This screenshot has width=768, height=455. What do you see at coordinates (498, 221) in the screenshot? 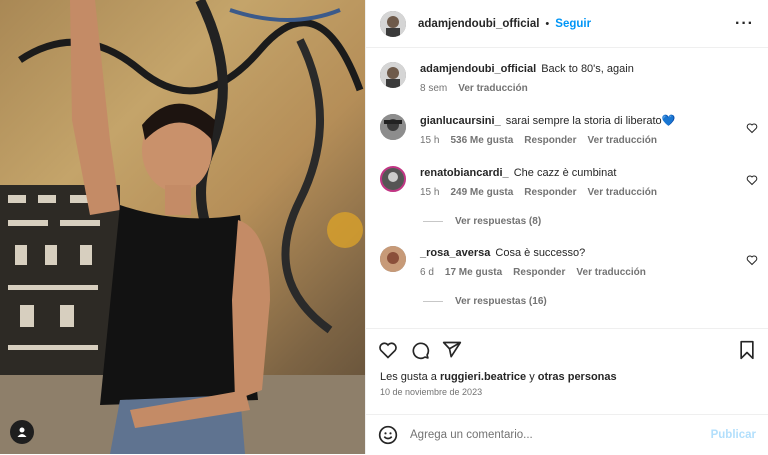
I see `view-replies-label: Ver respuestas (8)` at bounding box center [498, 221].